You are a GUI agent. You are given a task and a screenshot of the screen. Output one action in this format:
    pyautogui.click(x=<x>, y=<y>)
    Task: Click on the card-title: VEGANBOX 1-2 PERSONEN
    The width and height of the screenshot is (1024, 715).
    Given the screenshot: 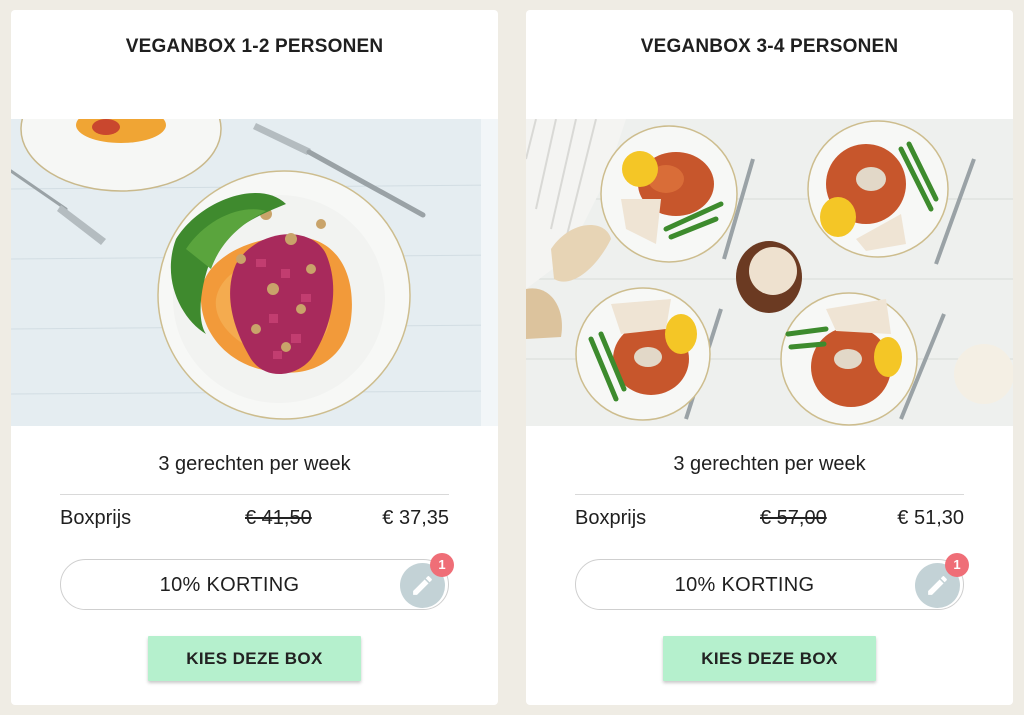 What is the action you would take?
    pyautogui.click(x=254, y=46)
    